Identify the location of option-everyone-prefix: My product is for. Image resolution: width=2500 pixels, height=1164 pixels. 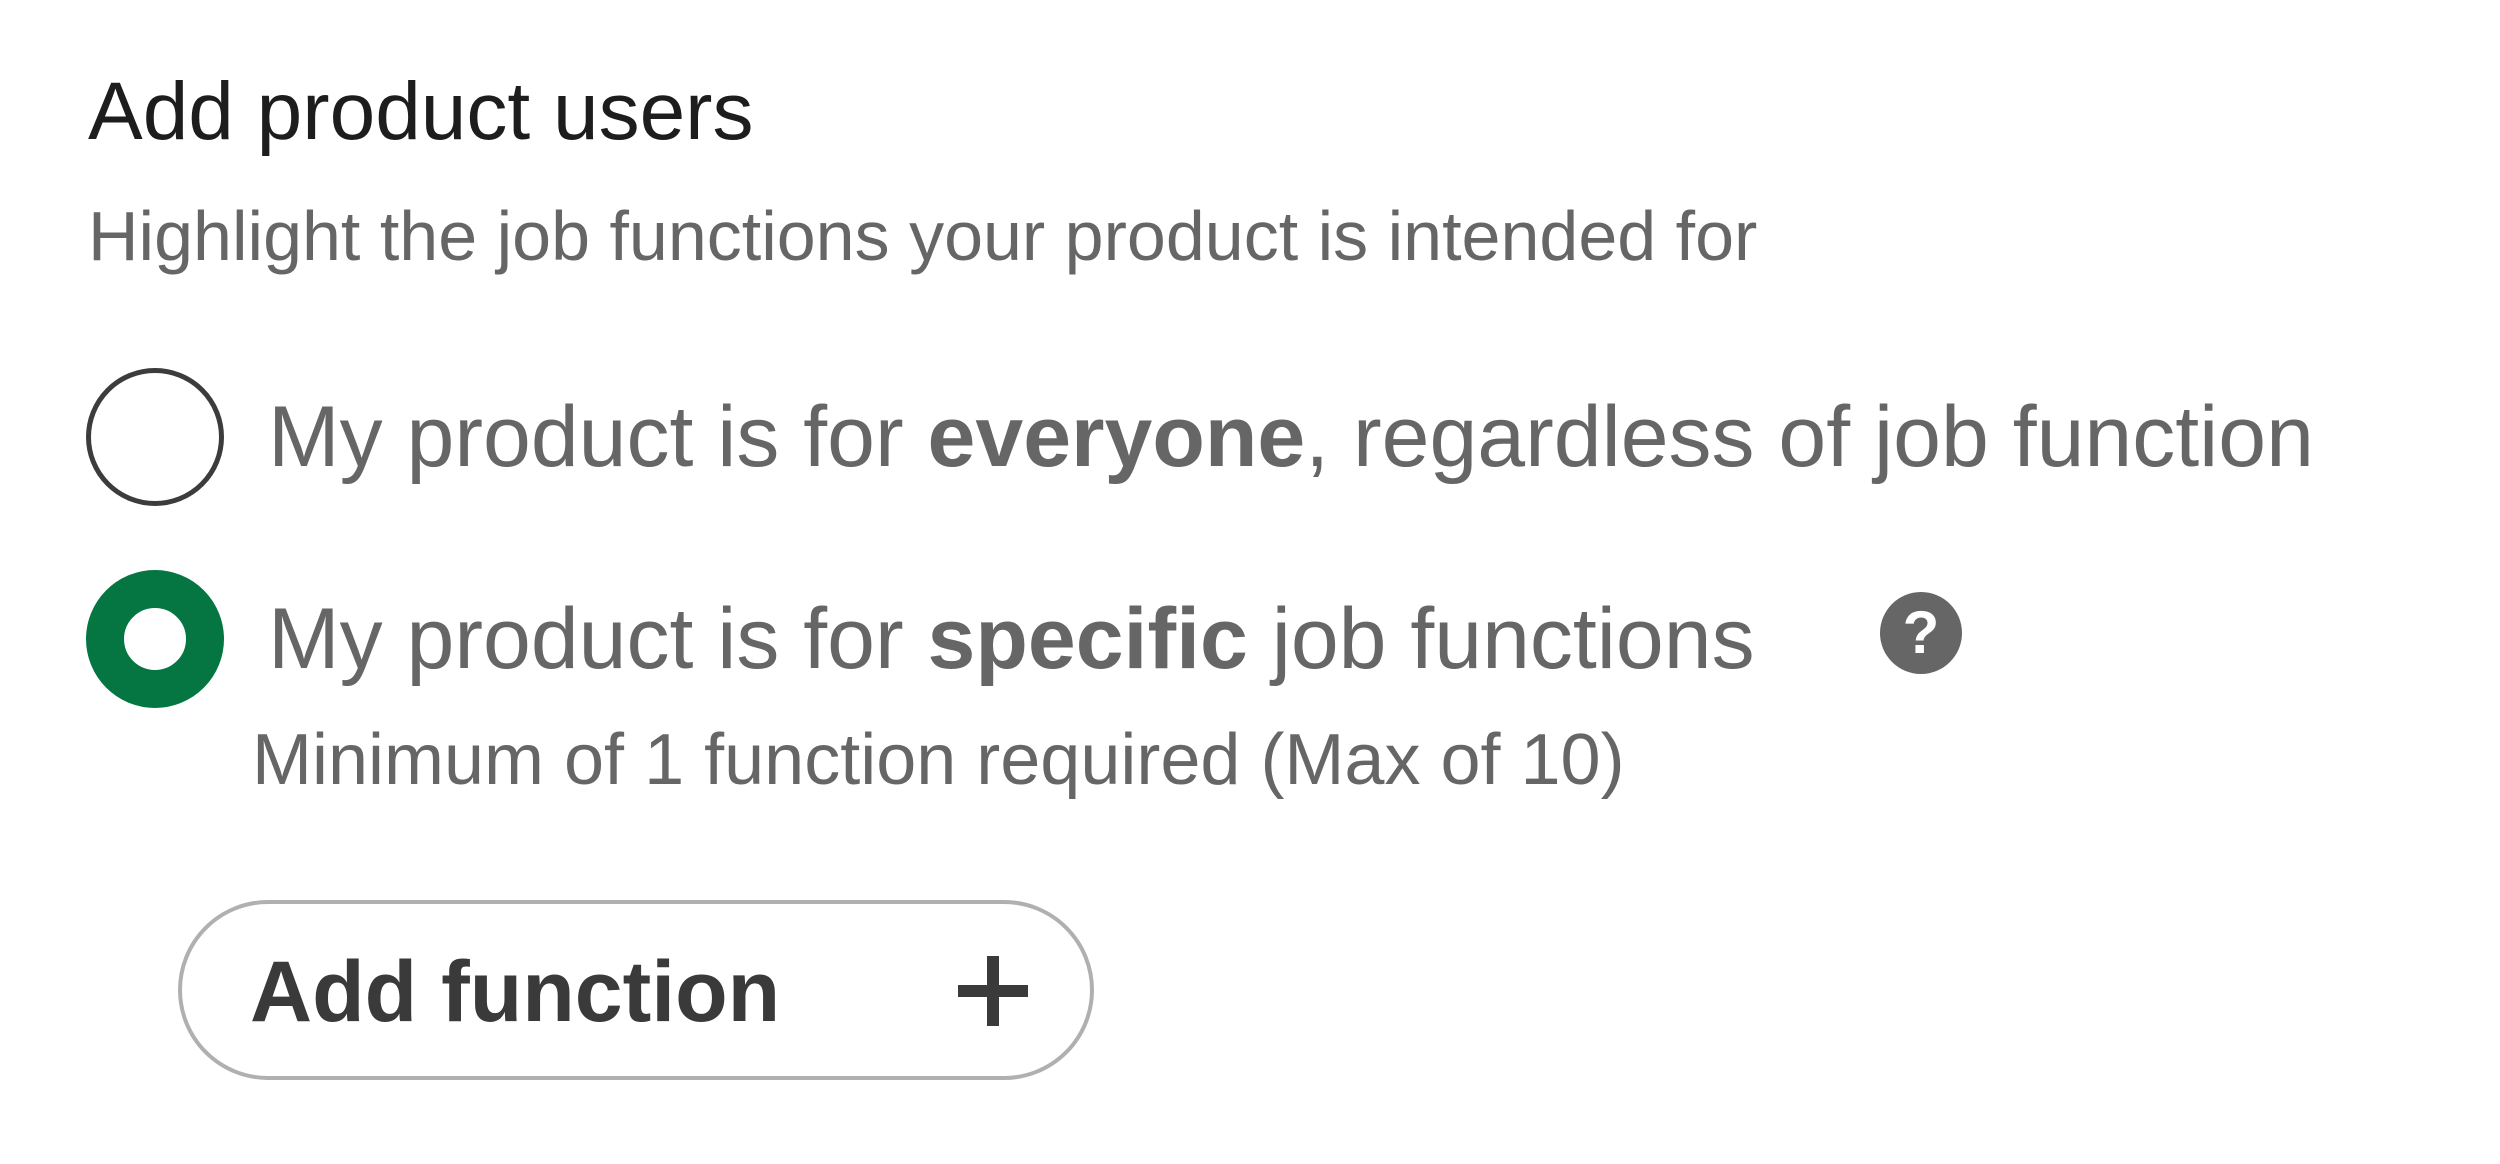
(598, 437).